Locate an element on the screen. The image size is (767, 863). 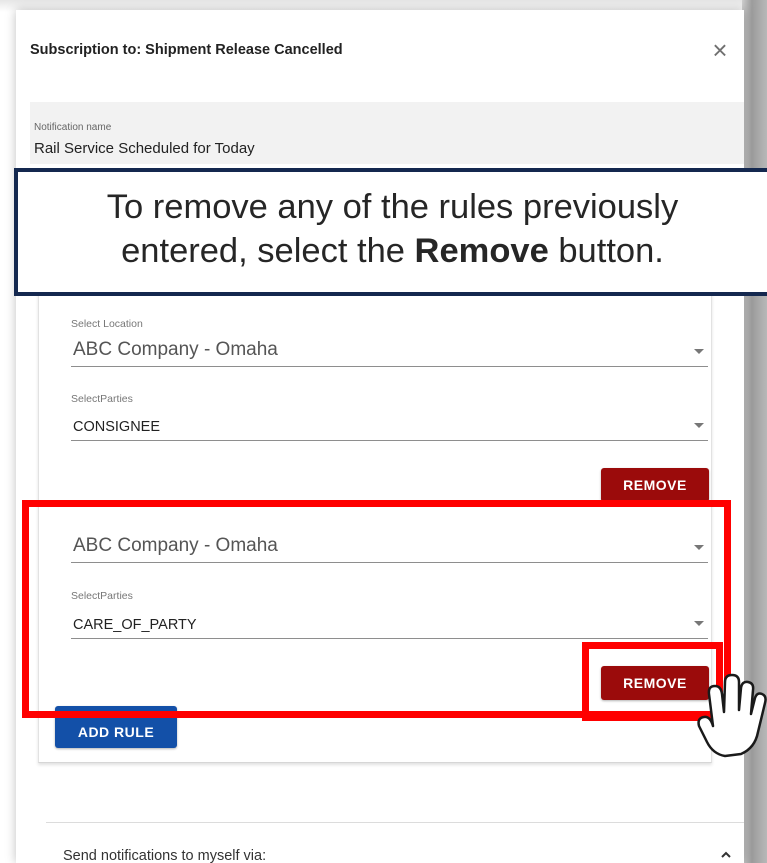
select-parties-label-2: SelectParties is located at coordinates (102, 596).